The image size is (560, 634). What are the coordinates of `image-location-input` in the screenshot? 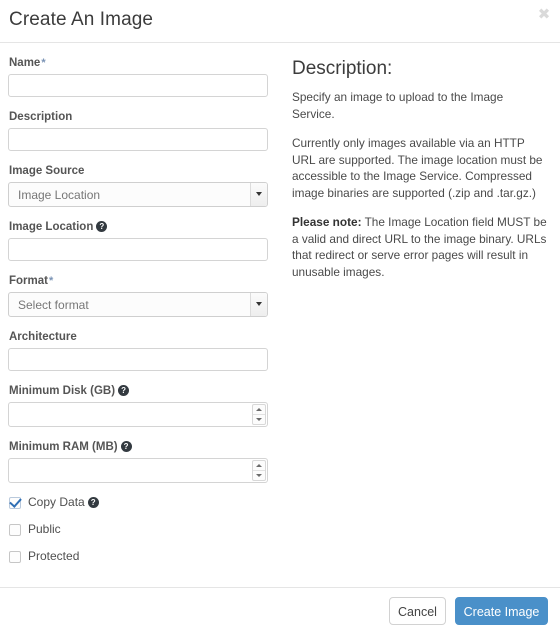 It's located at (138, 249).